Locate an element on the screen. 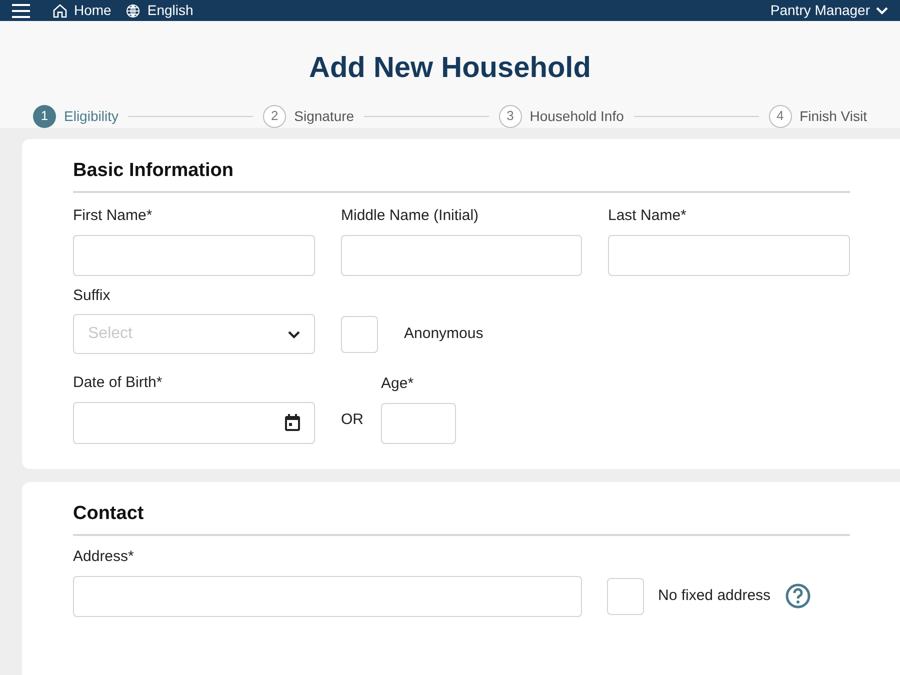  field-label: Middle Name (Initial) is located at coordinates (410, 216).